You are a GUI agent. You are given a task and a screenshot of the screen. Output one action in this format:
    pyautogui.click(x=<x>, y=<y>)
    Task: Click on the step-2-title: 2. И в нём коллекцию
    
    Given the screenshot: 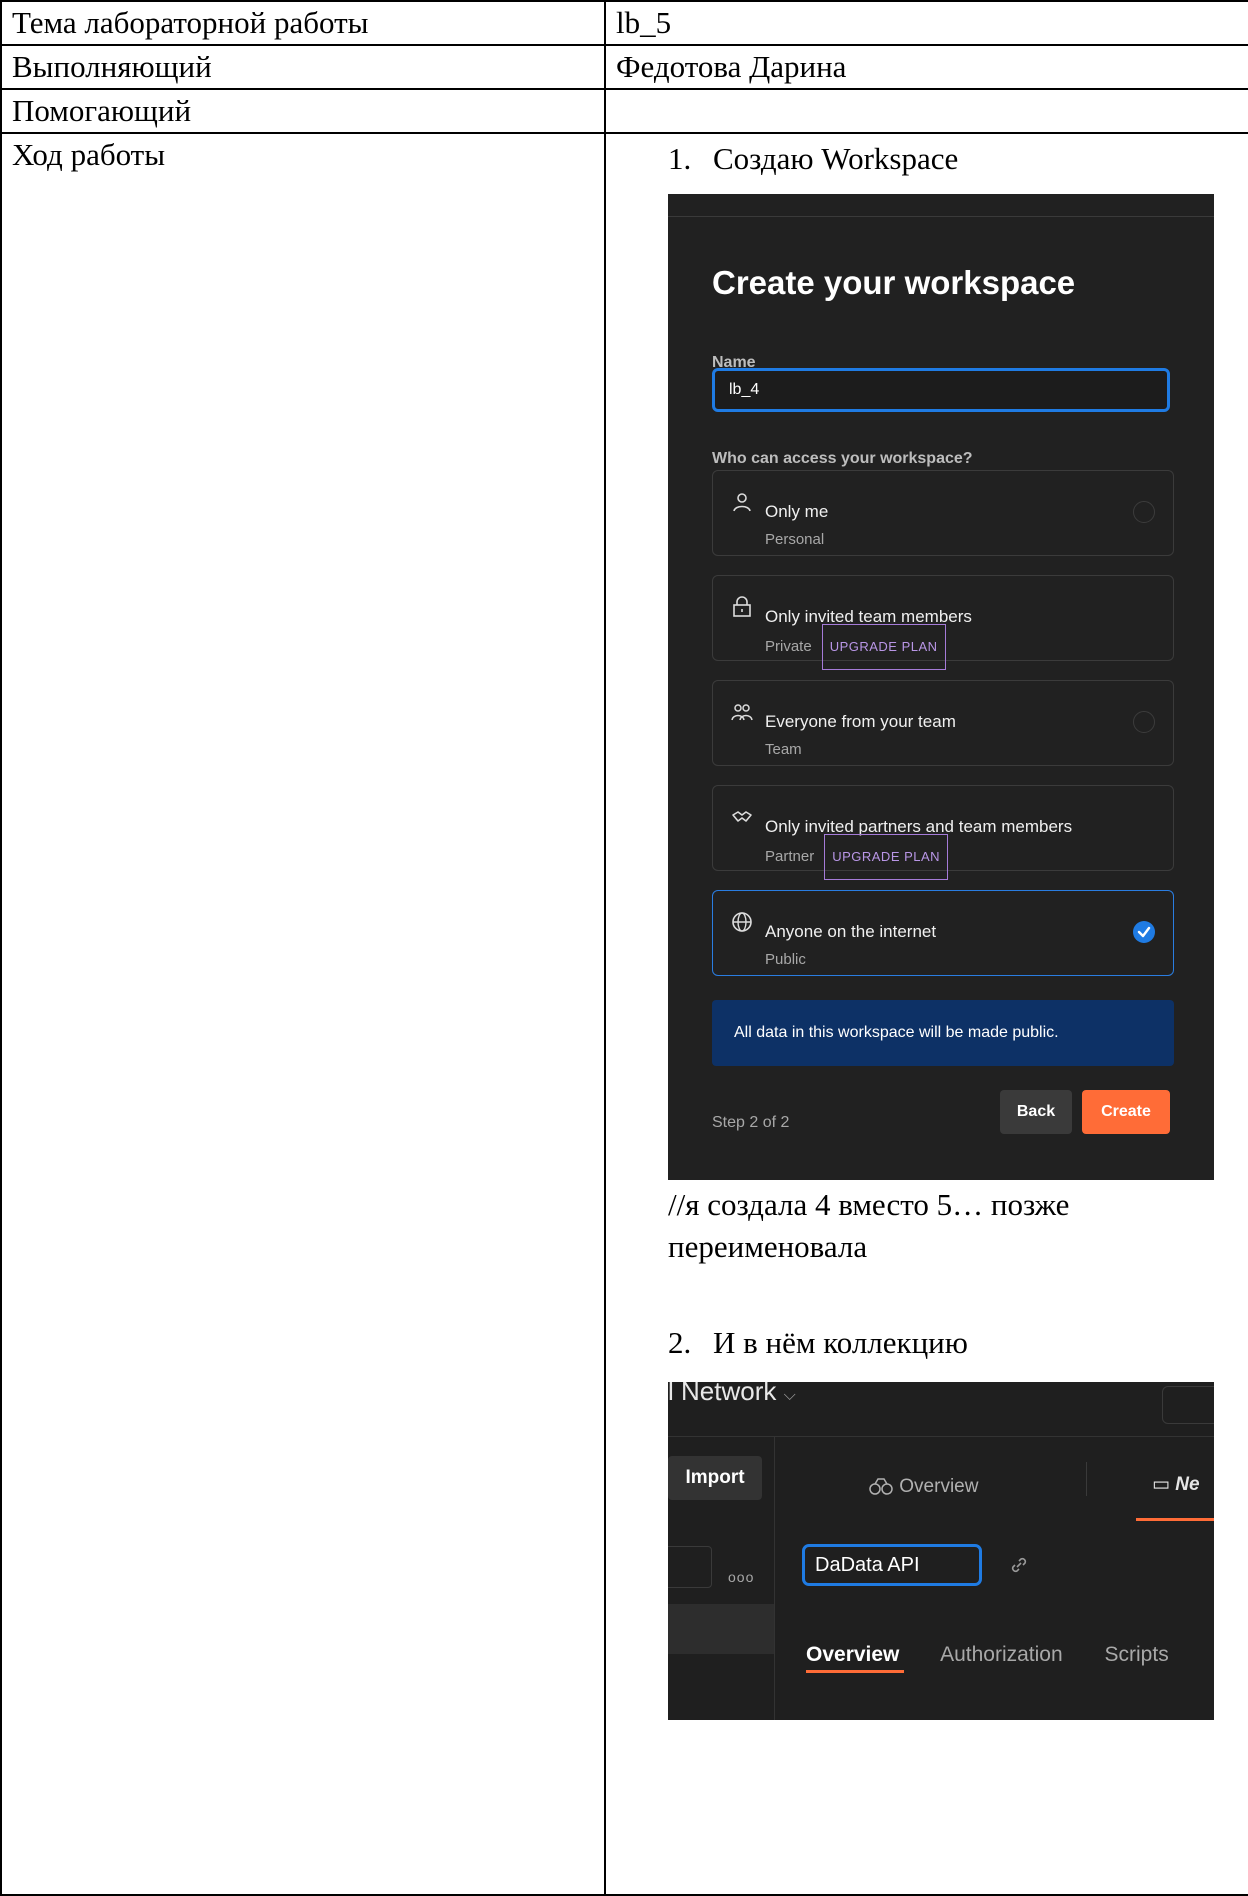 What is the action you would take?
    pyautogui.click(x=818, y=1343)
    